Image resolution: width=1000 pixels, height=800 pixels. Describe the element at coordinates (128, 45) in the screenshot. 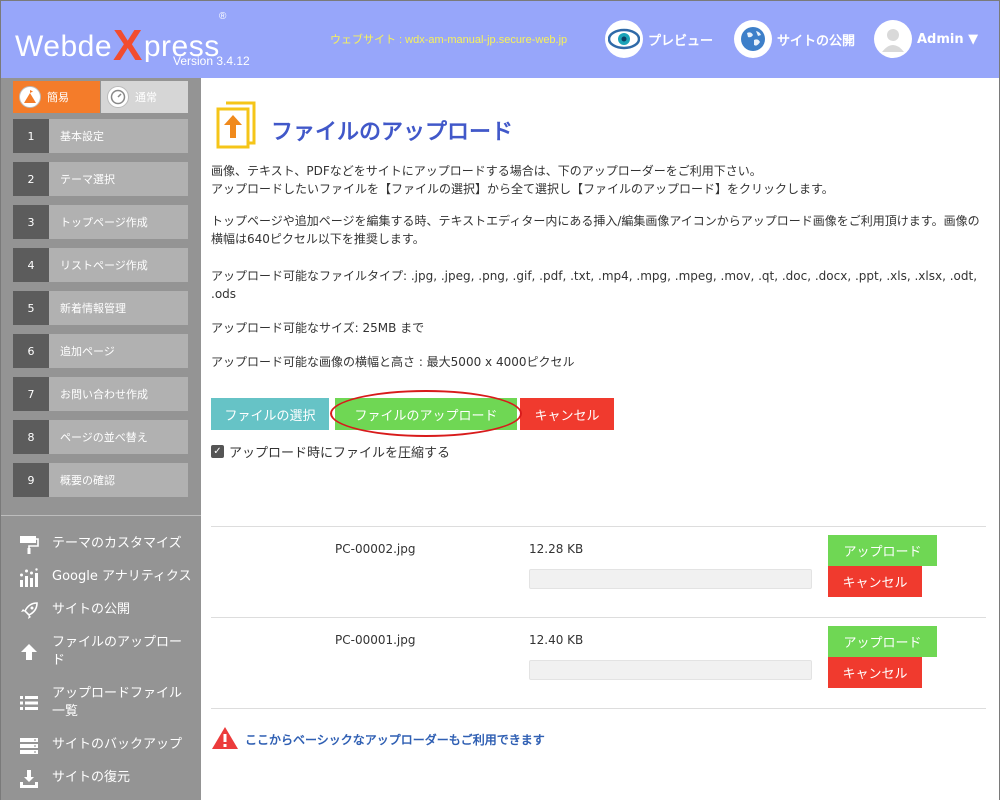

I see `logo-text-x: X` at that location.